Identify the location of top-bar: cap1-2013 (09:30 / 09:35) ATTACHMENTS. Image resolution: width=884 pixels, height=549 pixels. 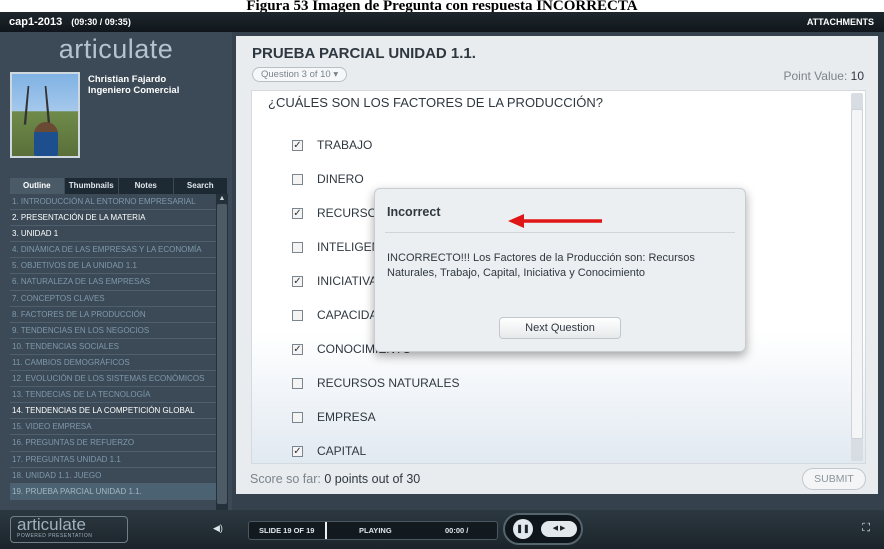
(442, 22).